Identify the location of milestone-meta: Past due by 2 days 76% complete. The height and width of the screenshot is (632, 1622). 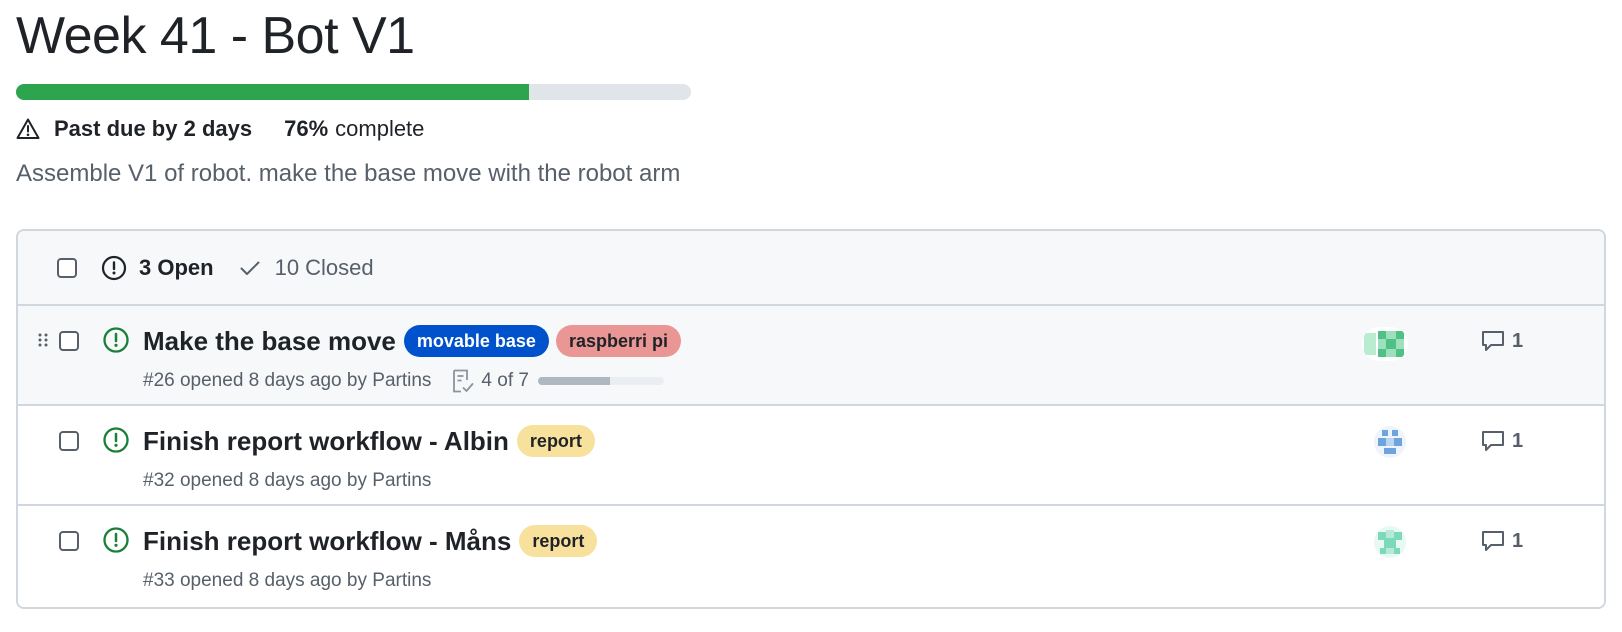
(220, 129).